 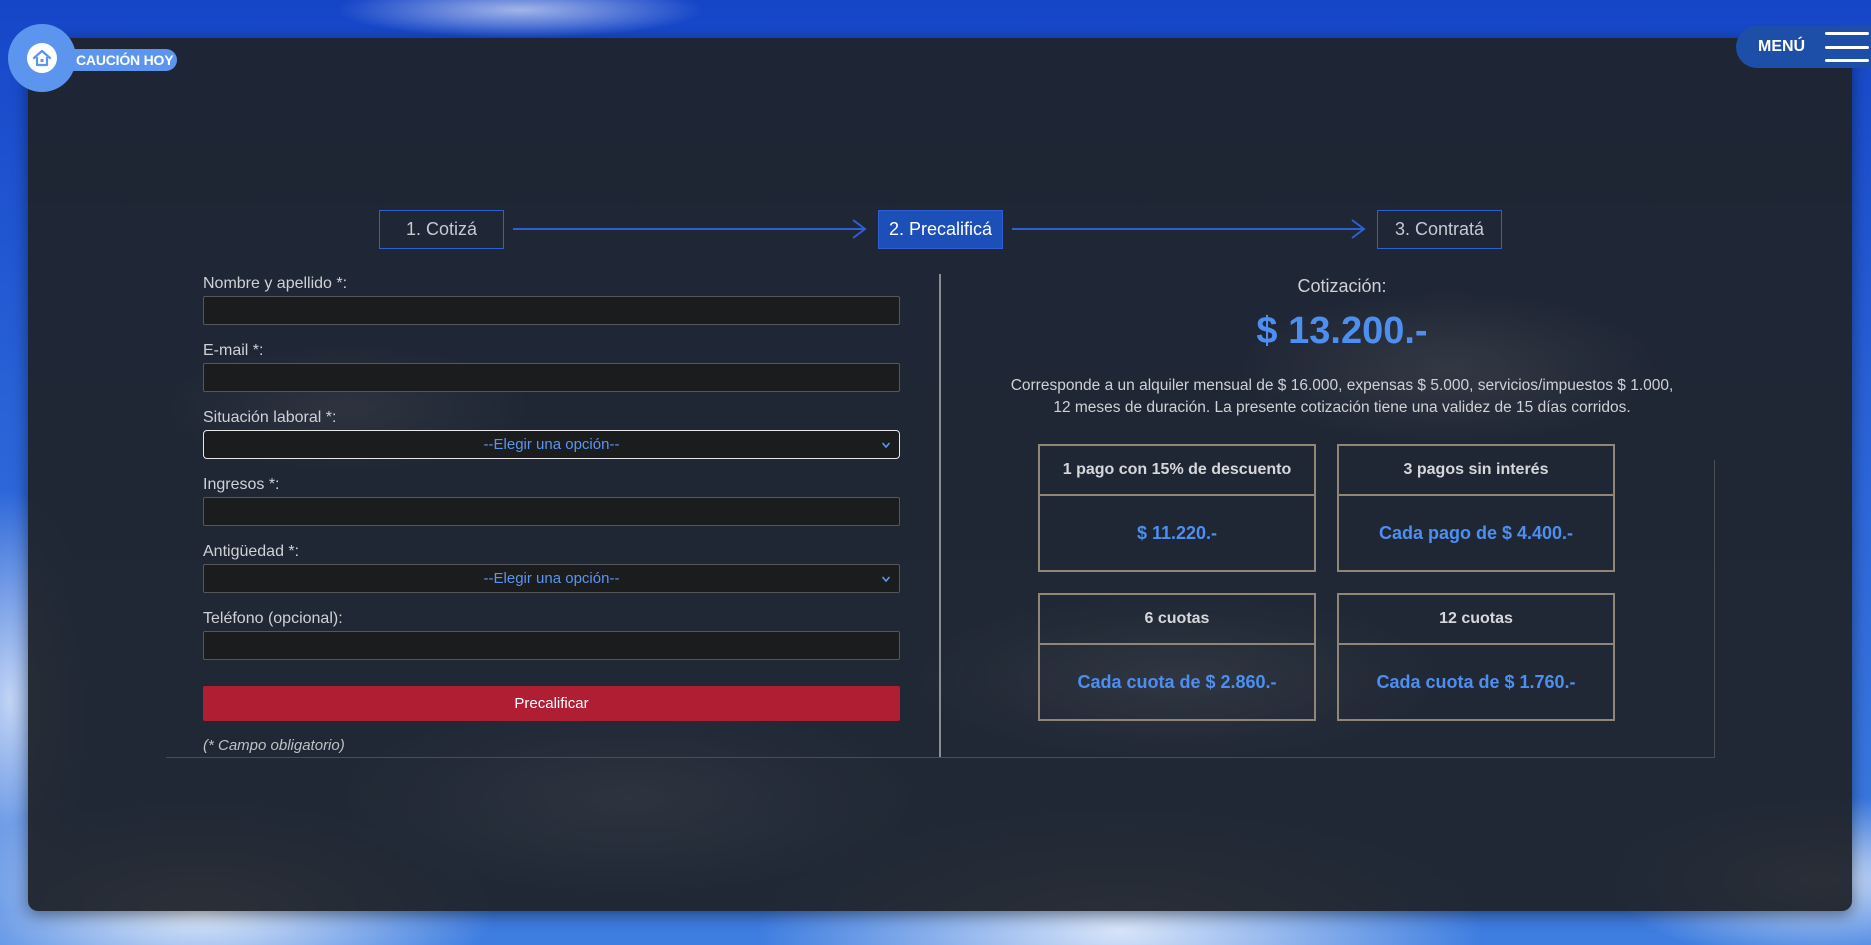 What do you see at coordinates (274, 745) in the screenshot?
I see `required-note: (* Campo obligatorio)` at bounding box center [274, 745].